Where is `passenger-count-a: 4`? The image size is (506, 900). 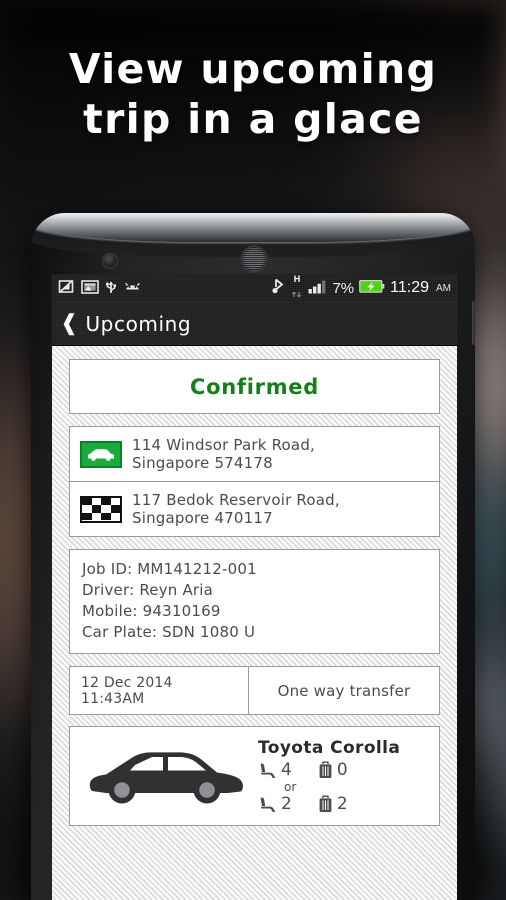
passenger-count-a: 4 is located at coordinates (286, 770).